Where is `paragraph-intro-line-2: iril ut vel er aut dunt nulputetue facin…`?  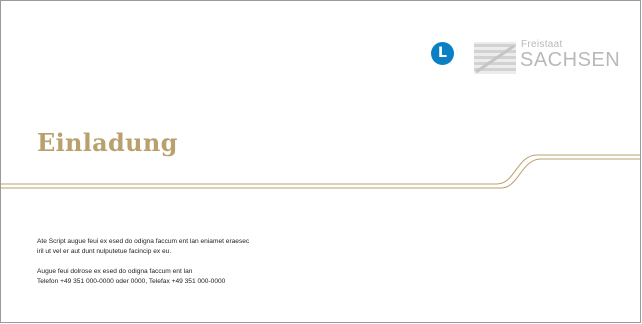
paragraph-intro-line-2: iril ut vel er aut dunt nulputetue facin… is located at coordinates (104, 251).